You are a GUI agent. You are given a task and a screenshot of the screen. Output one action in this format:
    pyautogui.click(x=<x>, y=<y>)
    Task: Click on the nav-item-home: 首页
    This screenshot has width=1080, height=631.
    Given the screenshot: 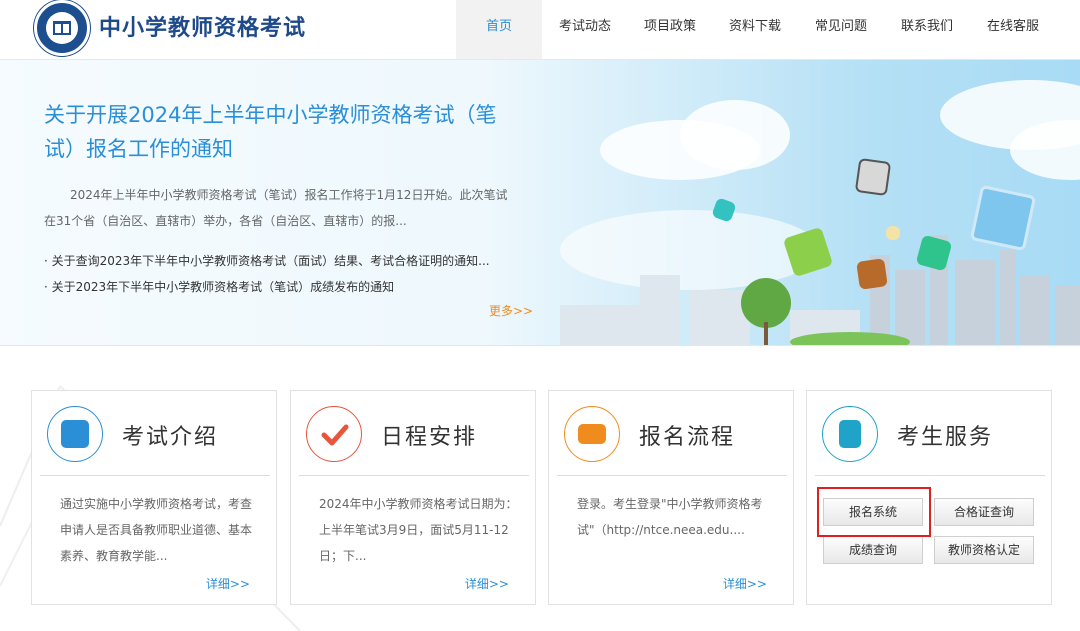 What is the action you would take?
    pyautogui.click(x=499, y=29)
    